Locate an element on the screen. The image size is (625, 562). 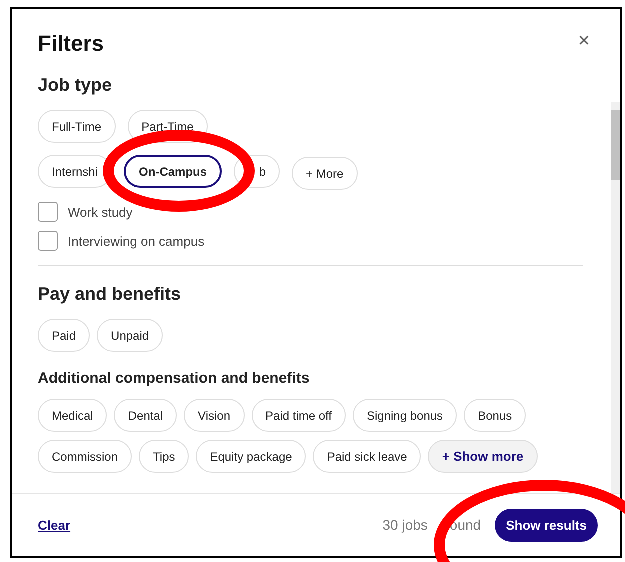
scrollbar is located at coordinates (615, 297).